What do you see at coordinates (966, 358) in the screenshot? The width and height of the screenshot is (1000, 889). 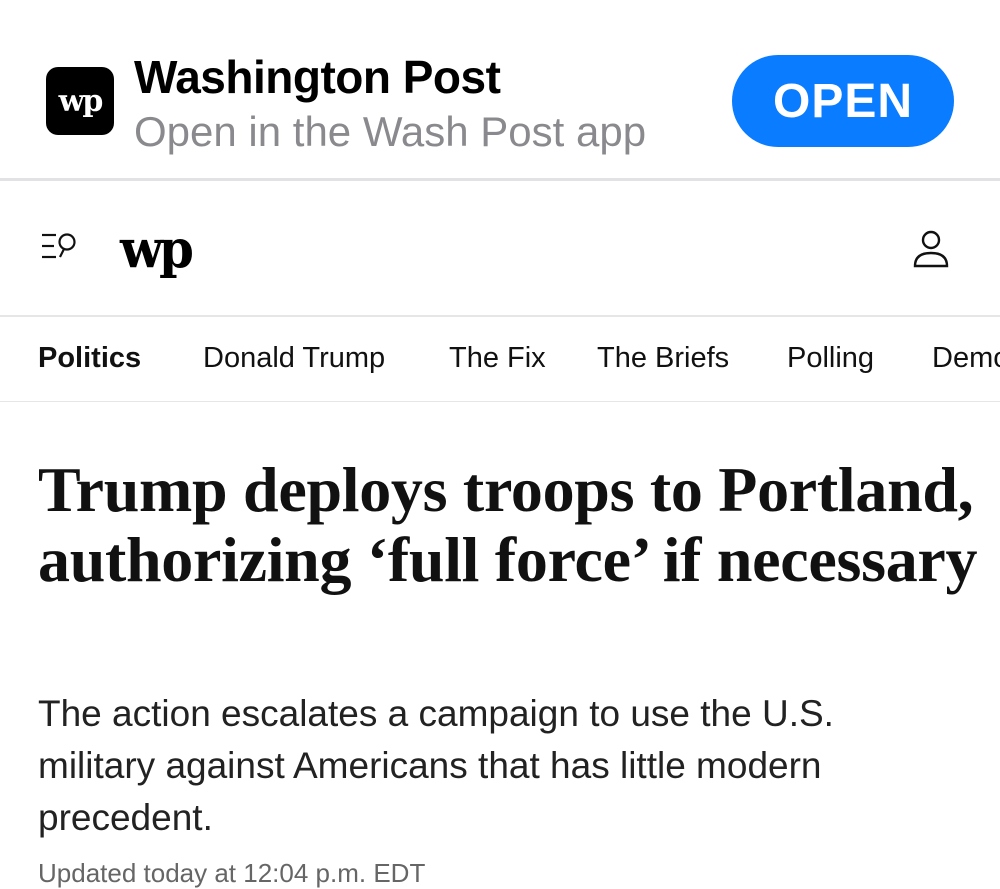 I see `nav-item-democracy: Democracy` at bounding box center [966, 358].